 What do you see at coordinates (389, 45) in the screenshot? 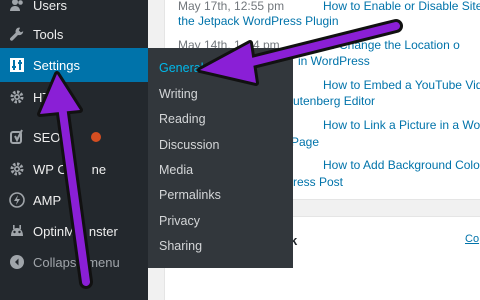
I see `post-link: t to Change the Location o` at bounding box center [389, 45].